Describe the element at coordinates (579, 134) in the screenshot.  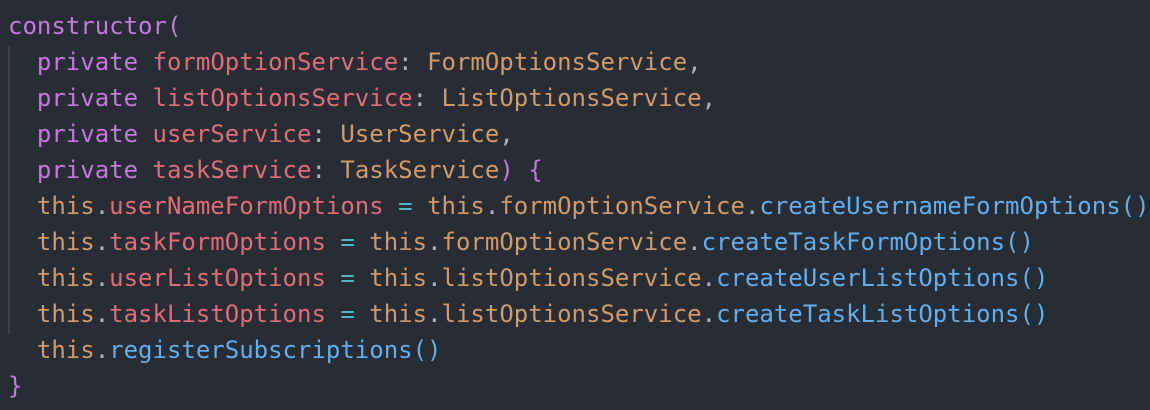
I see `code-line: private userService: UserService,` at that location.